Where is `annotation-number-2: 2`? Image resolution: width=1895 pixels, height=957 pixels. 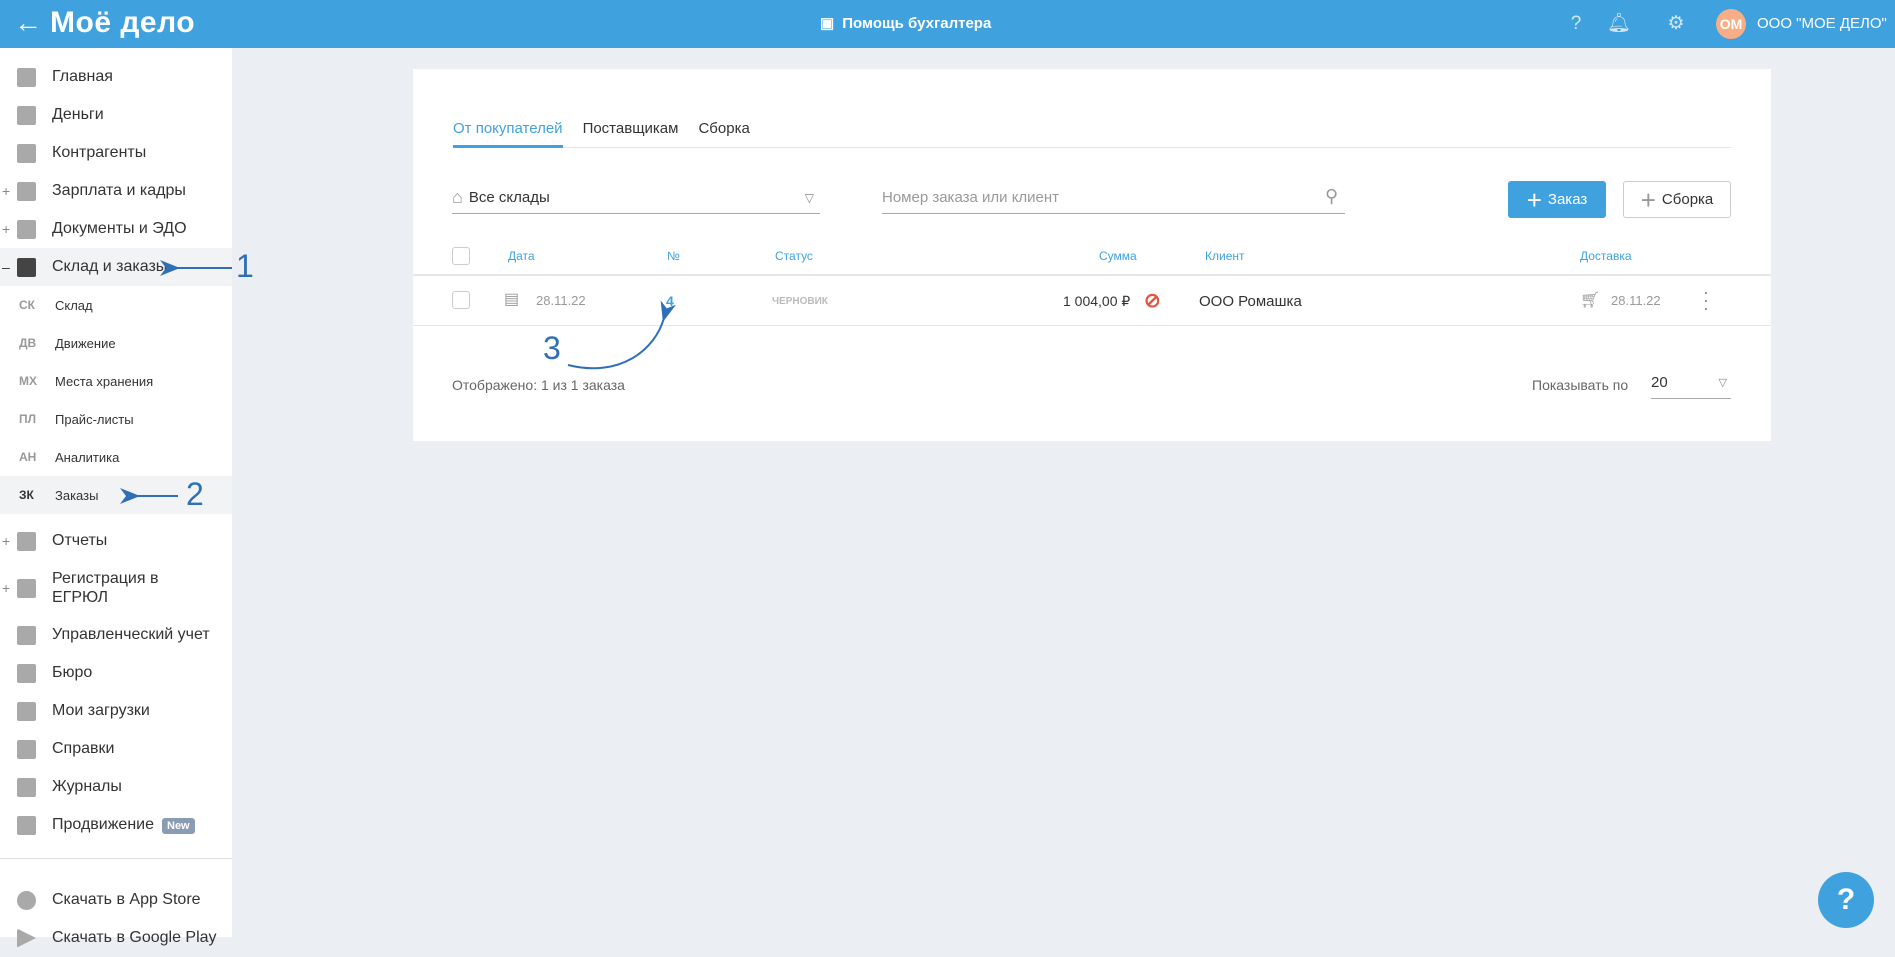
annotation-number-2: 2 is located at coordinates (195, 494).